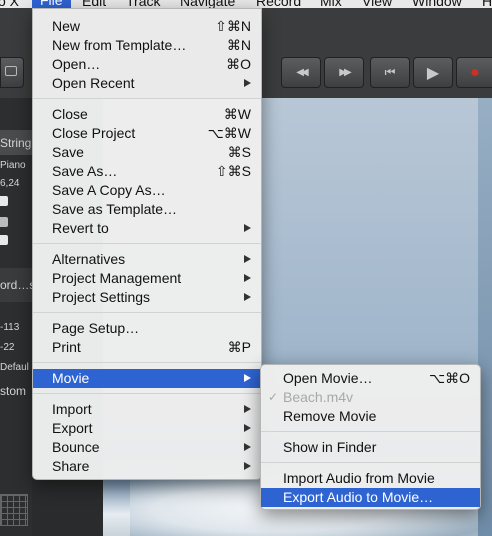 This screenshot has height=536, width=492. I want to click on rewind-button: ◀◀, so click(301, 72).